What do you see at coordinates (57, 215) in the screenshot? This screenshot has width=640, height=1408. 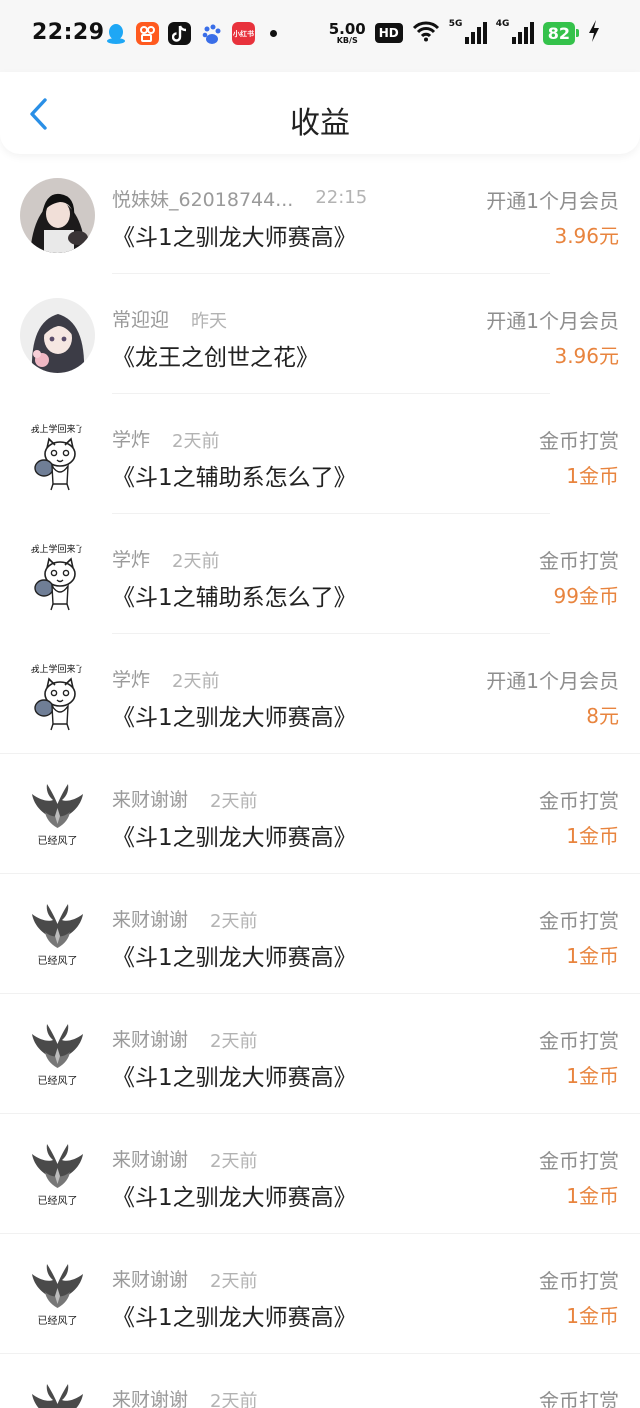 I see `avatar-photo-girl` at bounding box center [57, 215].